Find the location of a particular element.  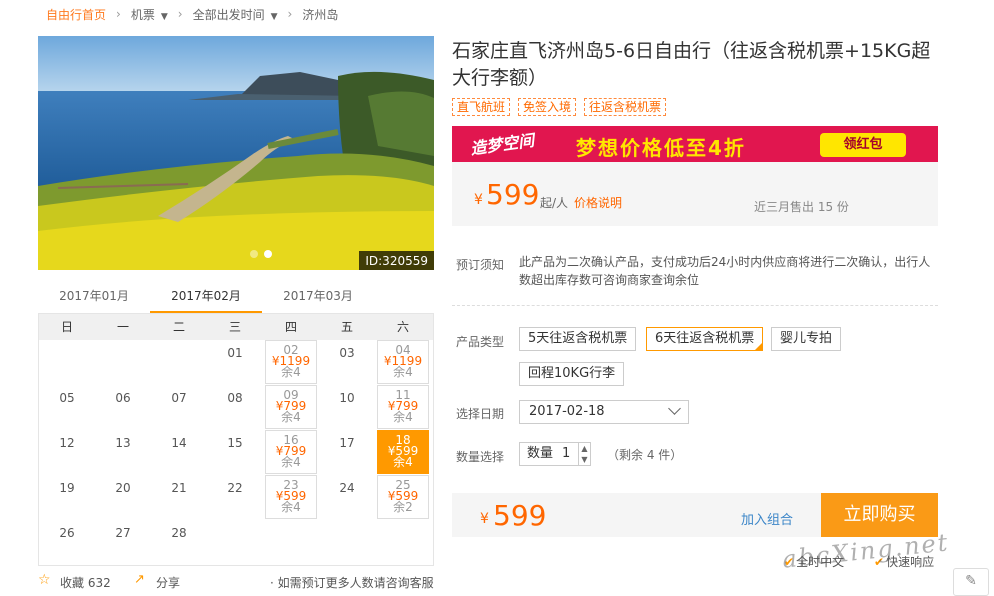

sold-count: 近三月售出 15 份 is located at coordinates (801, 207).